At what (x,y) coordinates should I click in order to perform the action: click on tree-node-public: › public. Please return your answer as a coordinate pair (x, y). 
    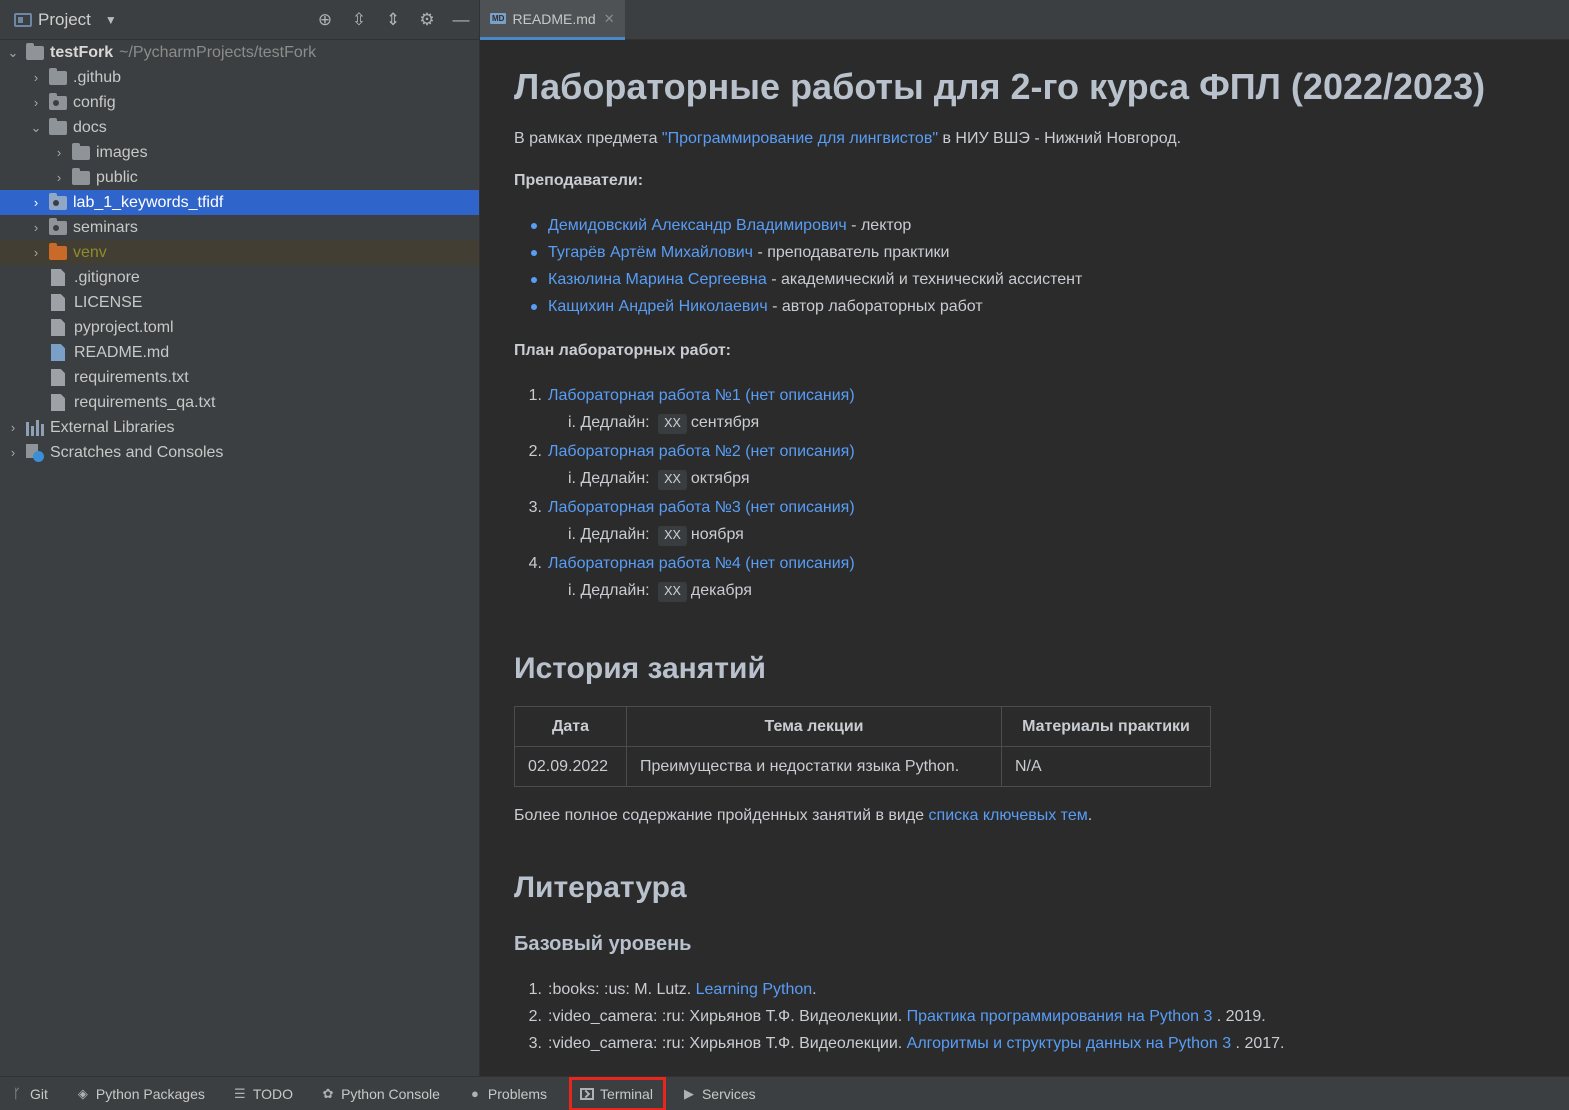
    Looking at the image, I should click on (239, 177).